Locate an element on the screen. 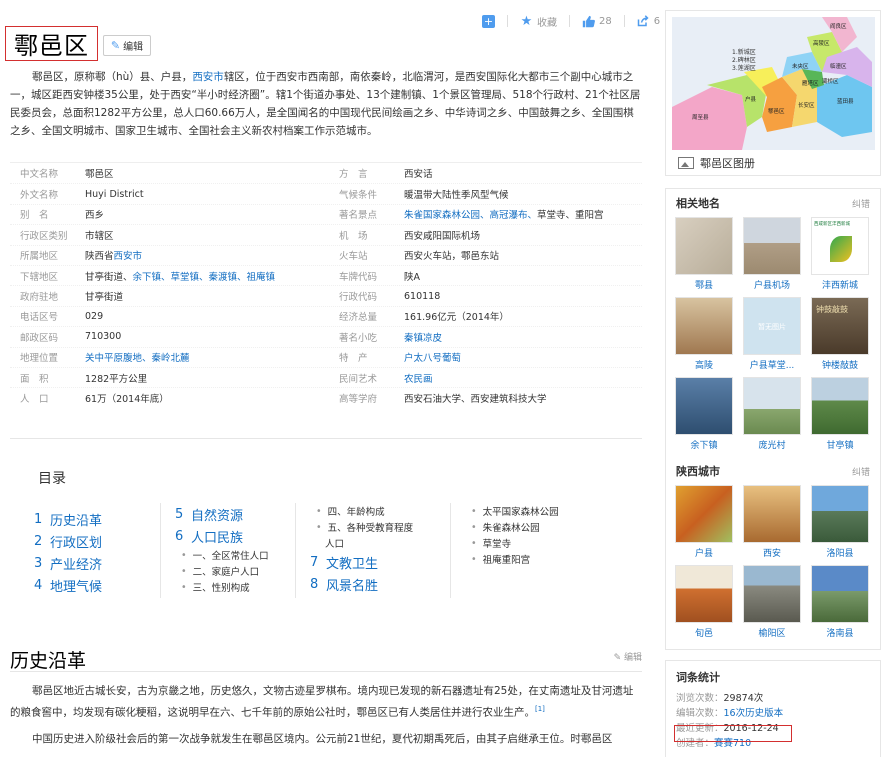  city-card: 榆阳区 is located at coordinates (772, 605).